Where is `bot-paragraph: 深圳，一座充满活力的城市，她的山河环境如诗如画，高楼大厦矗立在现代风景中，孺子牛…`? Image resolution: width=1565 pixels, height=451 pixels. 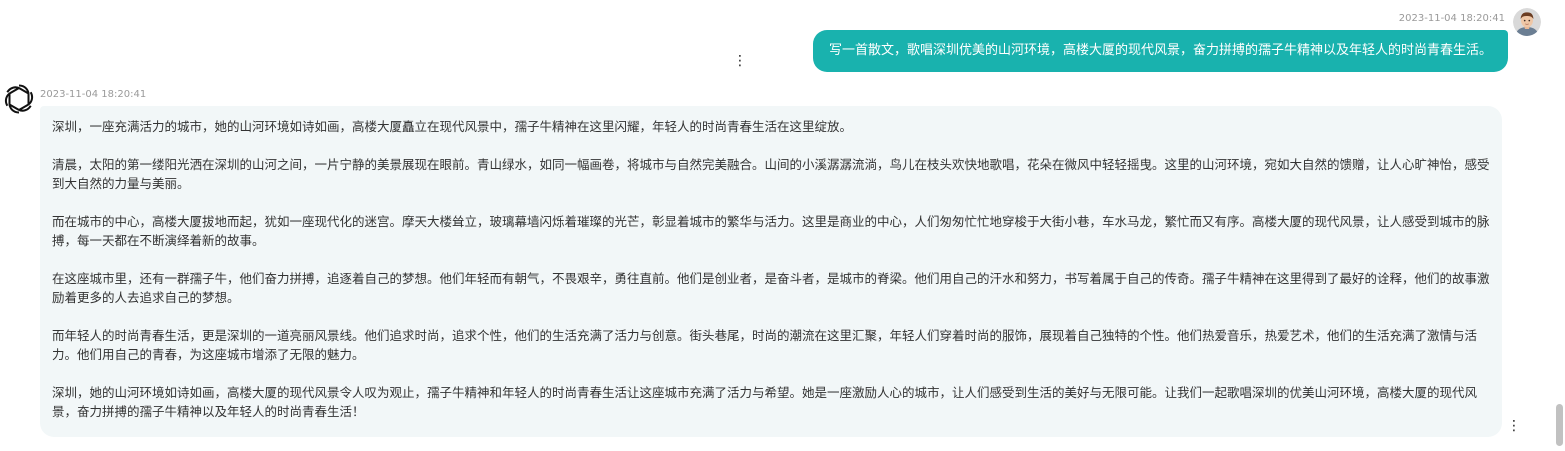
bot-paragraph: 深圳，一座充满活力的城市，她的山河环境如诗如画，高楼大厦矗立在现代风景中，孺子牛… is located at coordinates (452, 126).